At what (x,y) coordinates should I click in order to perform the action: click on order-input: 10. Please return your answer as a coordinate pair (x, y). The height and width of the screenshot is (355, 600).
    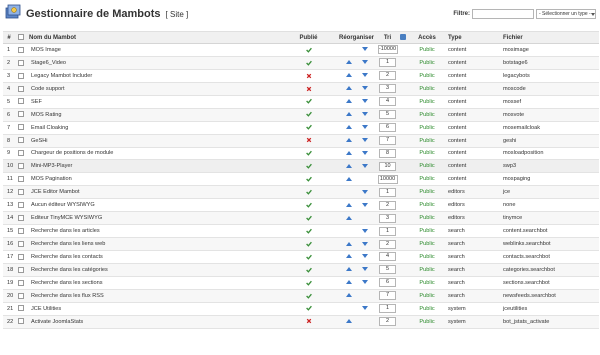
    Looking at the image, I should click on (387, 166).